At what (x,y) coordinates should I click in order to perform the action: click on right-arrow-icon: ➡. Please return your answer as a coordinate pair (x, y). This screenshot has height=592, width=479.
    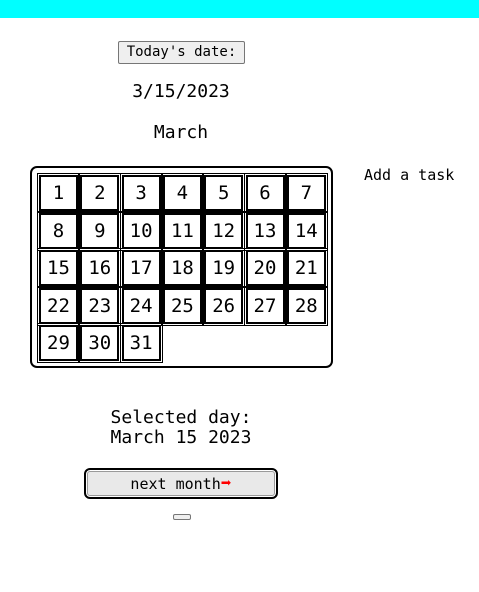
    Looking at the image, I should click on (226, 483).